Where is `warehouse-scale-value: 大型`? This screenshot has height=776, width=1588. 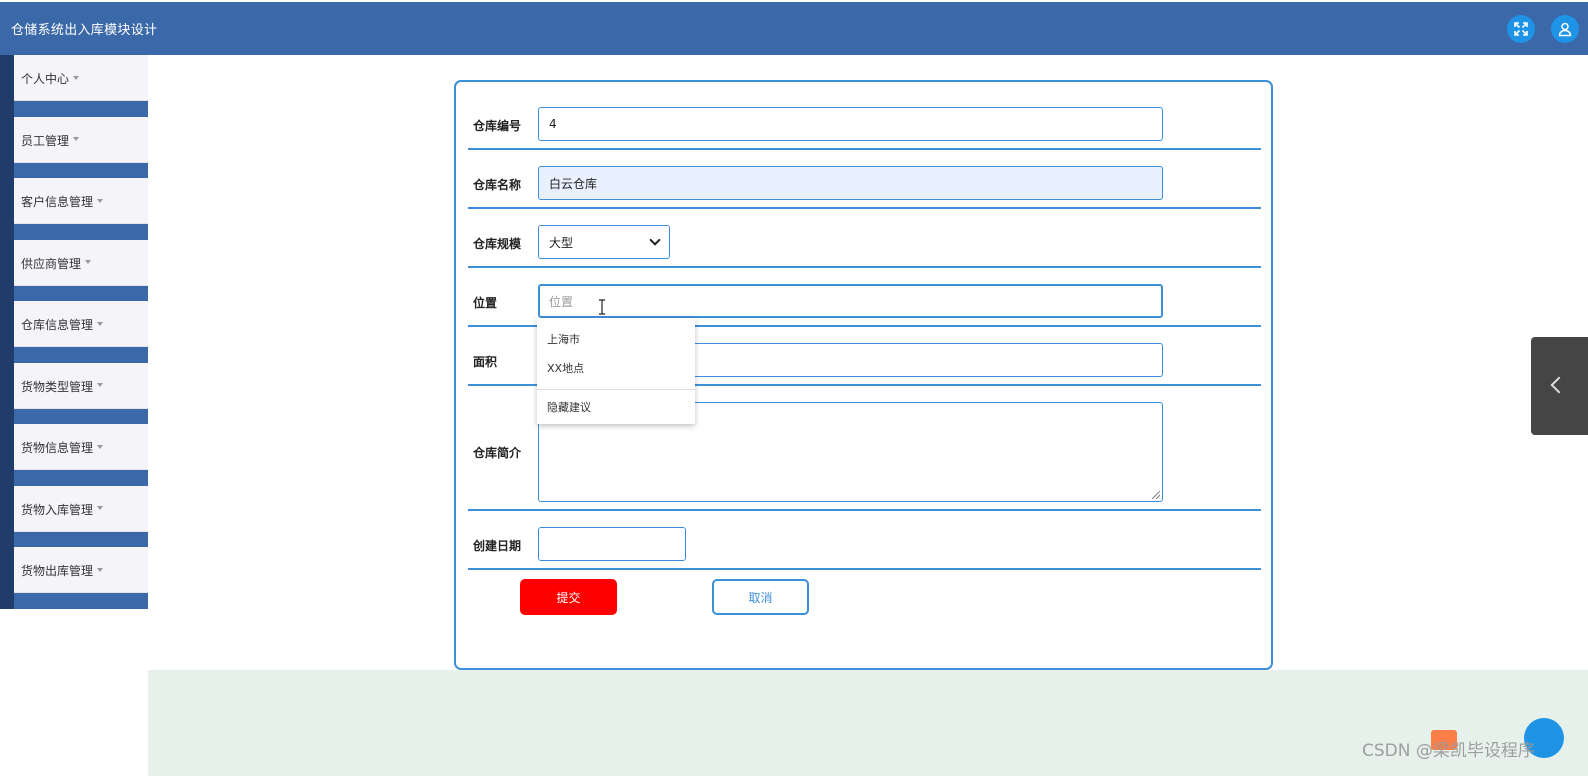
warehouse-scale-value: 大型 is located at coordinates (561, 242).